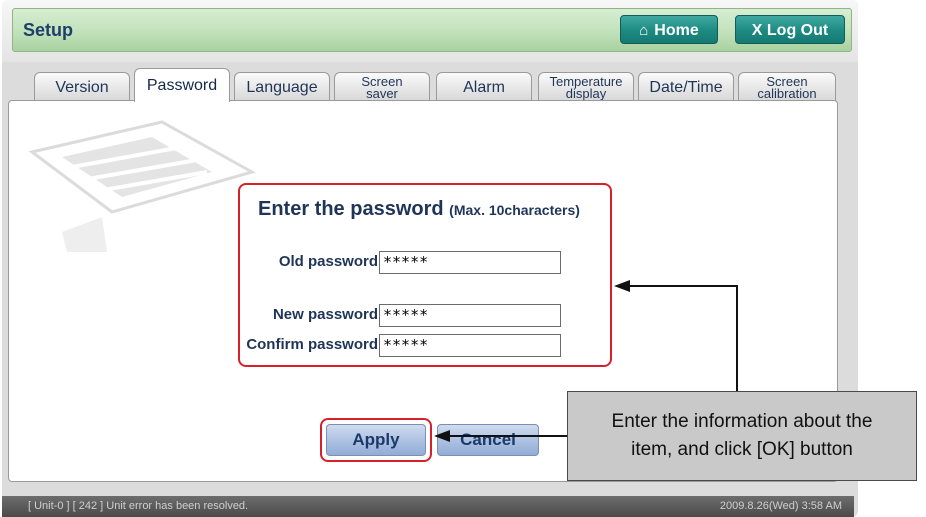  Describe the element at coordinates (780, 506) in the screenshot. I see `status-datetime: 2009.8.26(Wed) 3:58 AM` at that location.